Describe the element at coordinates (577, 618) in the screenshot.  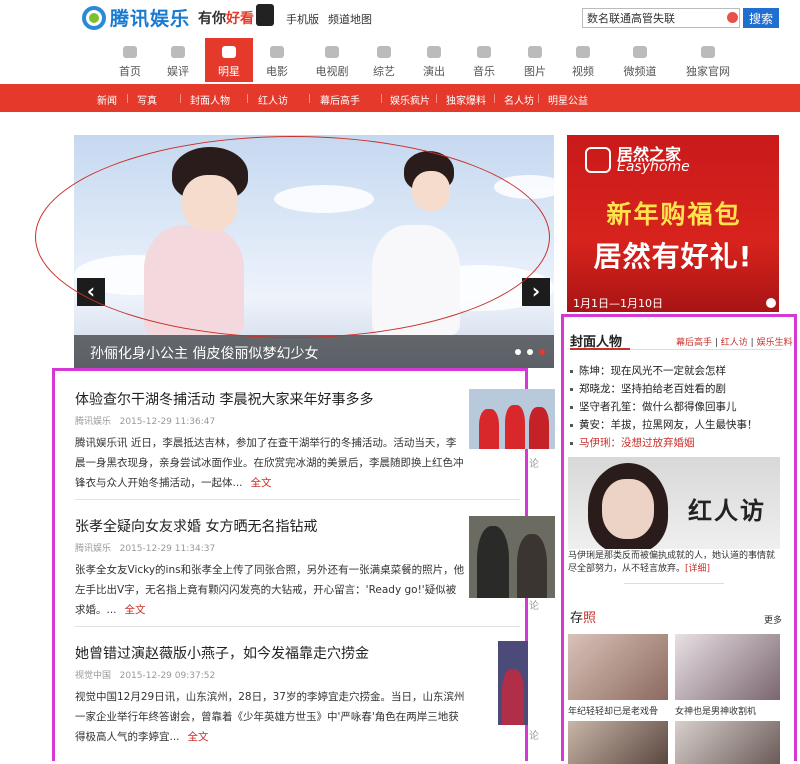
I see `photo-title-a: 存` at that location.